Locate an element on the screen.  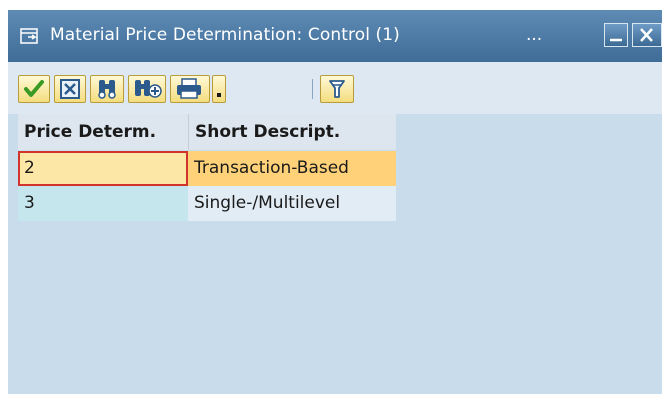
minimize-button is located at coordinates (616, 35).